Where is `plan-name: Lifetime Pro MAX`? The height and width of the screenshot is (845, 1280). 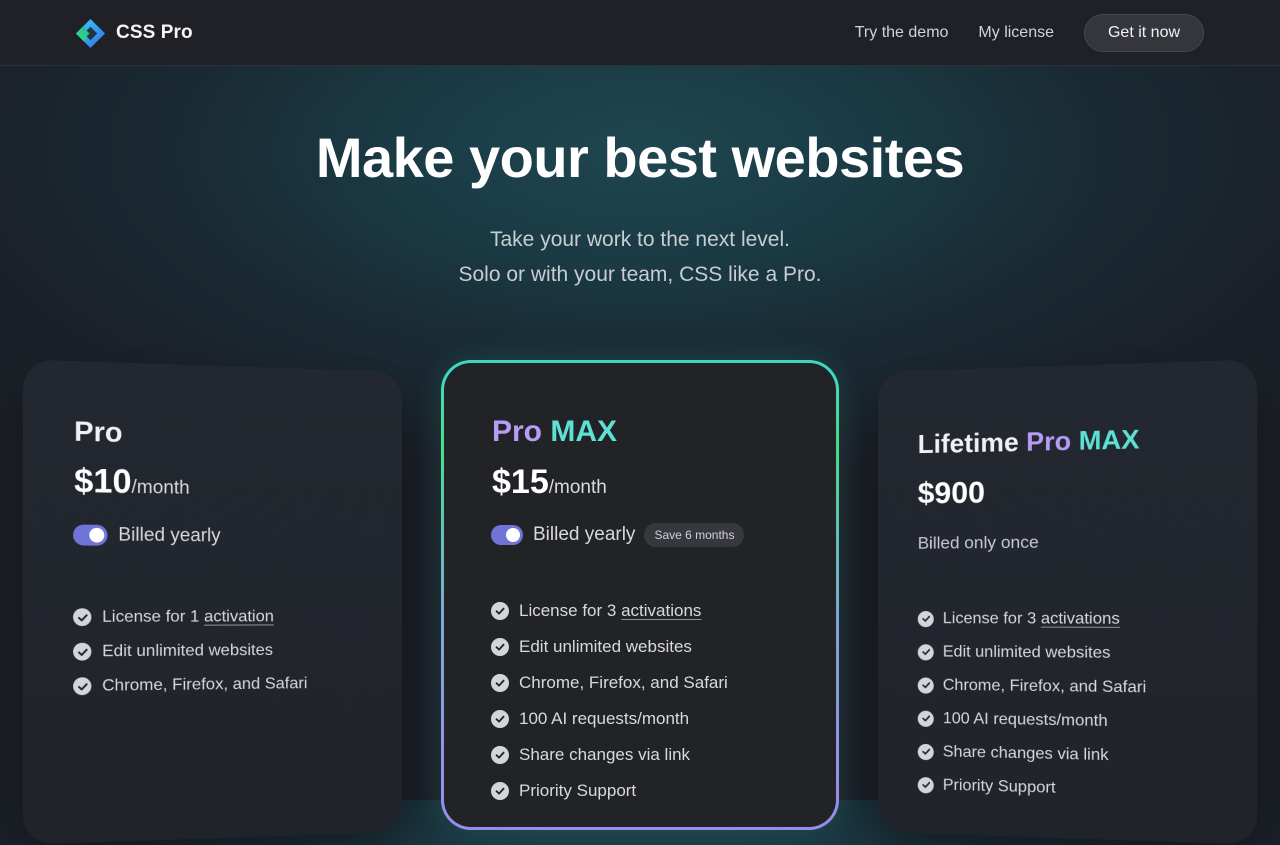
plan-name: Lifetime Pro MAX is located at coordinates (1029, 442).